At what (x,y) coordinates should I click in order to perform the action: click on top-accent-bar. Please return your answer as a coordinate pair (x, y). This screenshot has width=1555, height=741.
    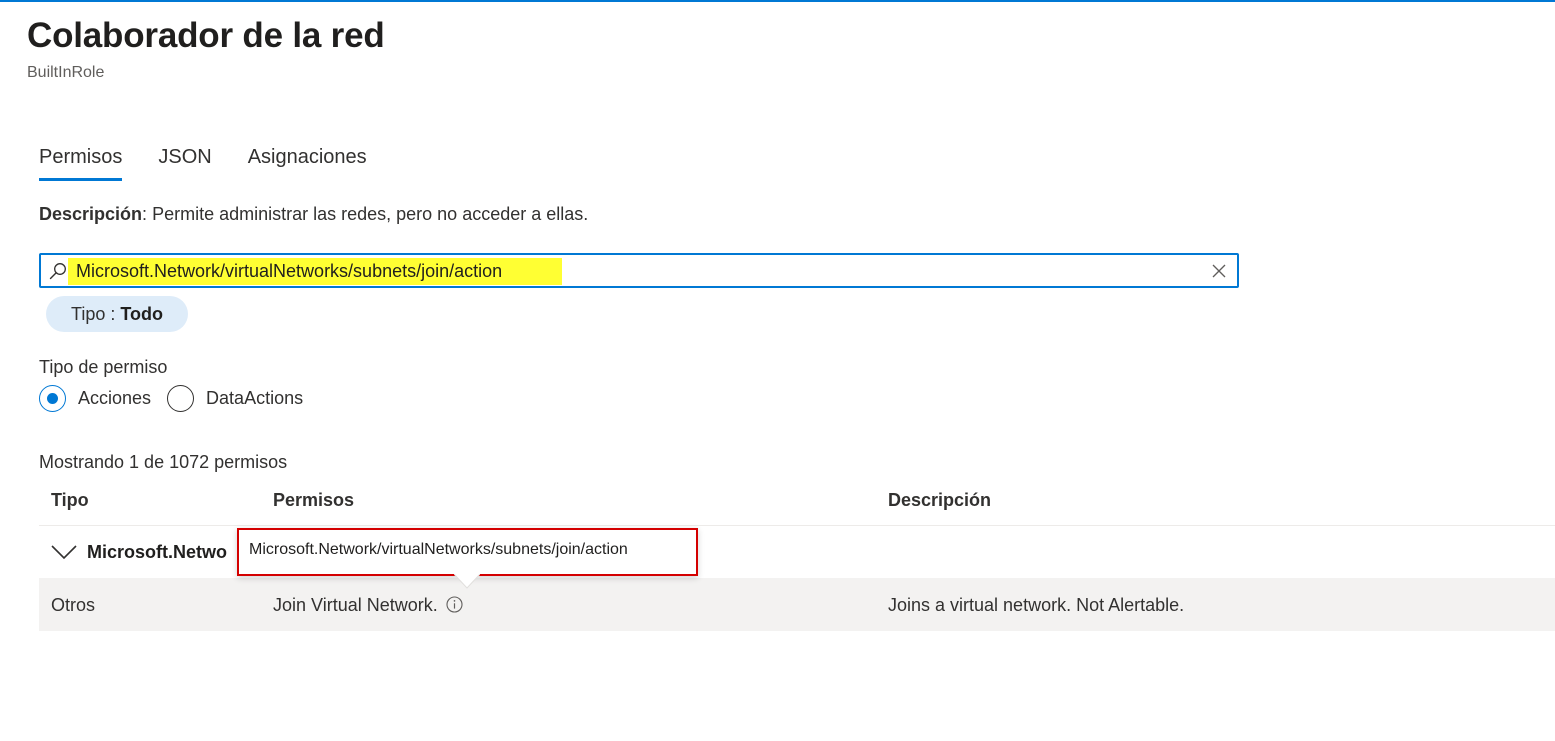
    Looking at the image, I should click on (777, 1).